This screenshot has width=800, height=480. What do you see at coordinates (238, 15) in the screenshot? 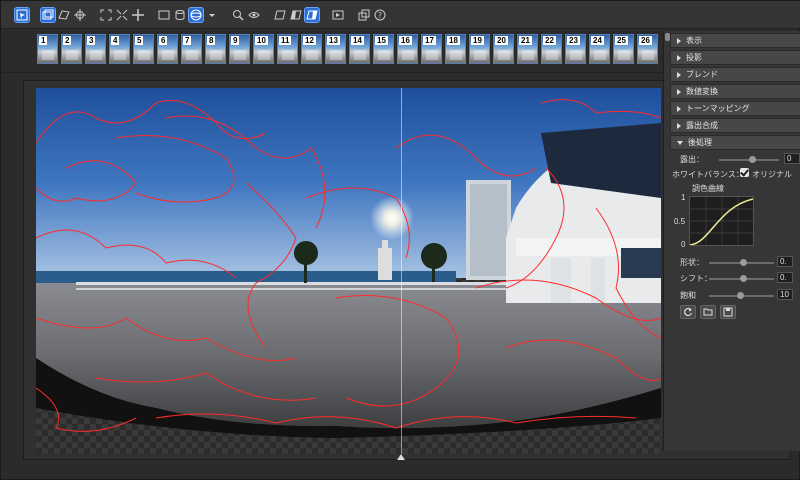
I see `zoom-icon` at bounding box center [238, 15].